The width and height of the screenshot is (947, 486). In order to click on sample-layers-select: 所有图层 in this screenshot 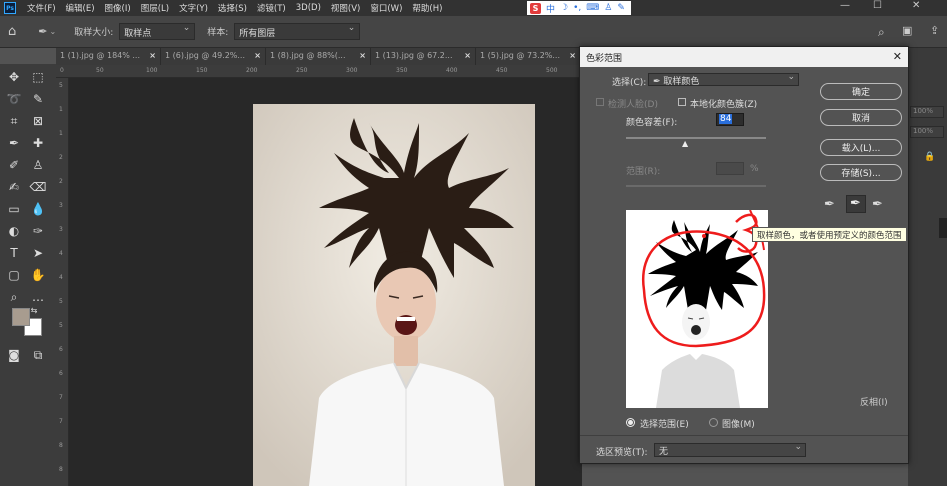, I will do `click(297, 31)`.